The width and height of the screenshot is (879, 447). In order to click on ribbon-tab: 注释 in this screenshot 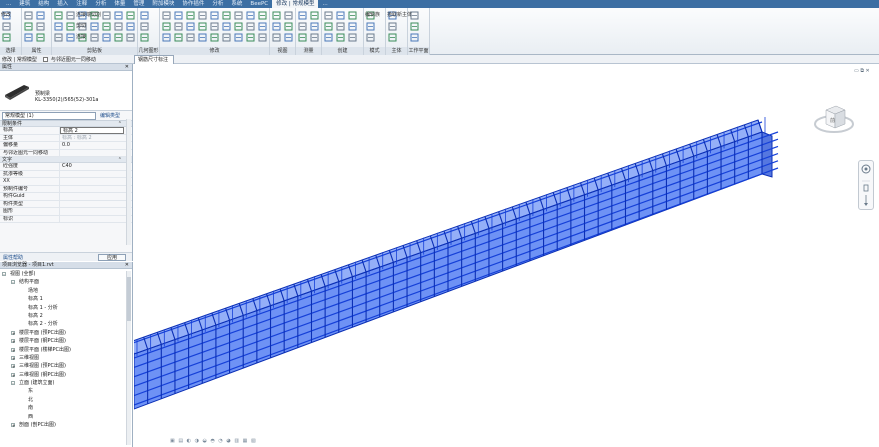, I will do `click(81, 4)`.